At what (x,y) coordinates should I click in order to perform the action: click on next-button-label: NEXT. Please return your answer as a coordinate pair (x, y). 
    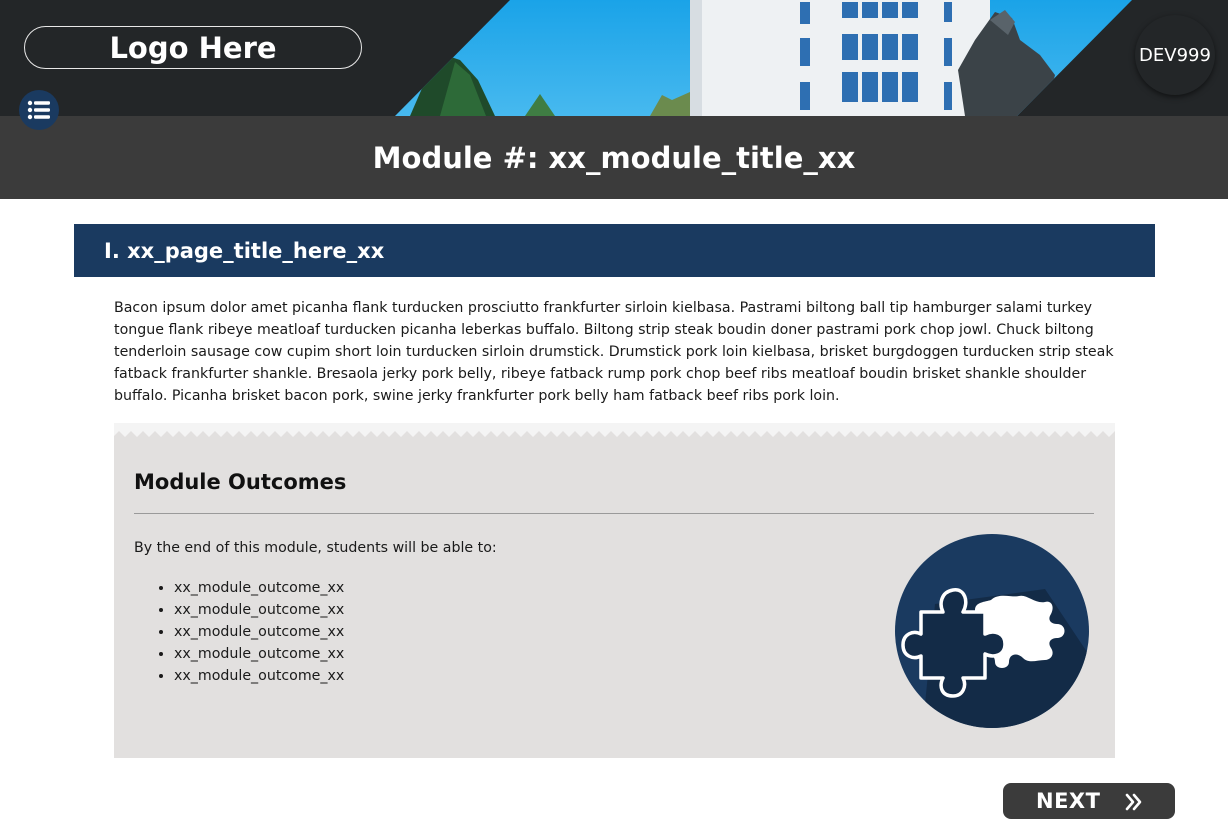
    Looking at the image, I should click on (1068, 801).